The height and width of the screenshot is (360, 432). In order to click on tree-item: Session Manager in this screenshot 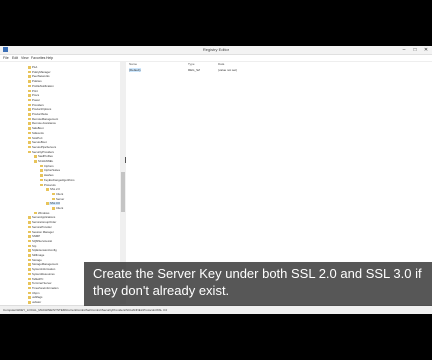, I will do `click(41, 232)`.